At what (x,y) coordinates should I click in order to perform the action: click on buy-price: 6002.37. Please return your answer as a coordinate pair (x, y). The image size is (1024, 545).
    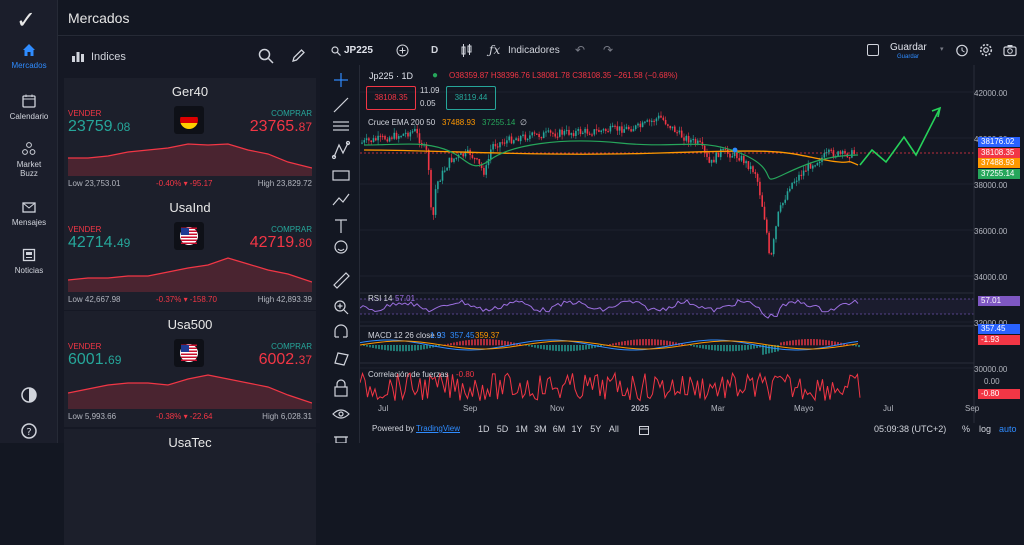
    Looking at the image, I should click on (285, 360).